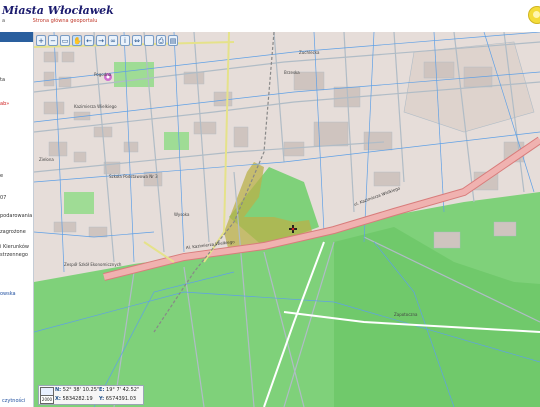  I want to click on map-label: Pogodna, so click(103, 74).